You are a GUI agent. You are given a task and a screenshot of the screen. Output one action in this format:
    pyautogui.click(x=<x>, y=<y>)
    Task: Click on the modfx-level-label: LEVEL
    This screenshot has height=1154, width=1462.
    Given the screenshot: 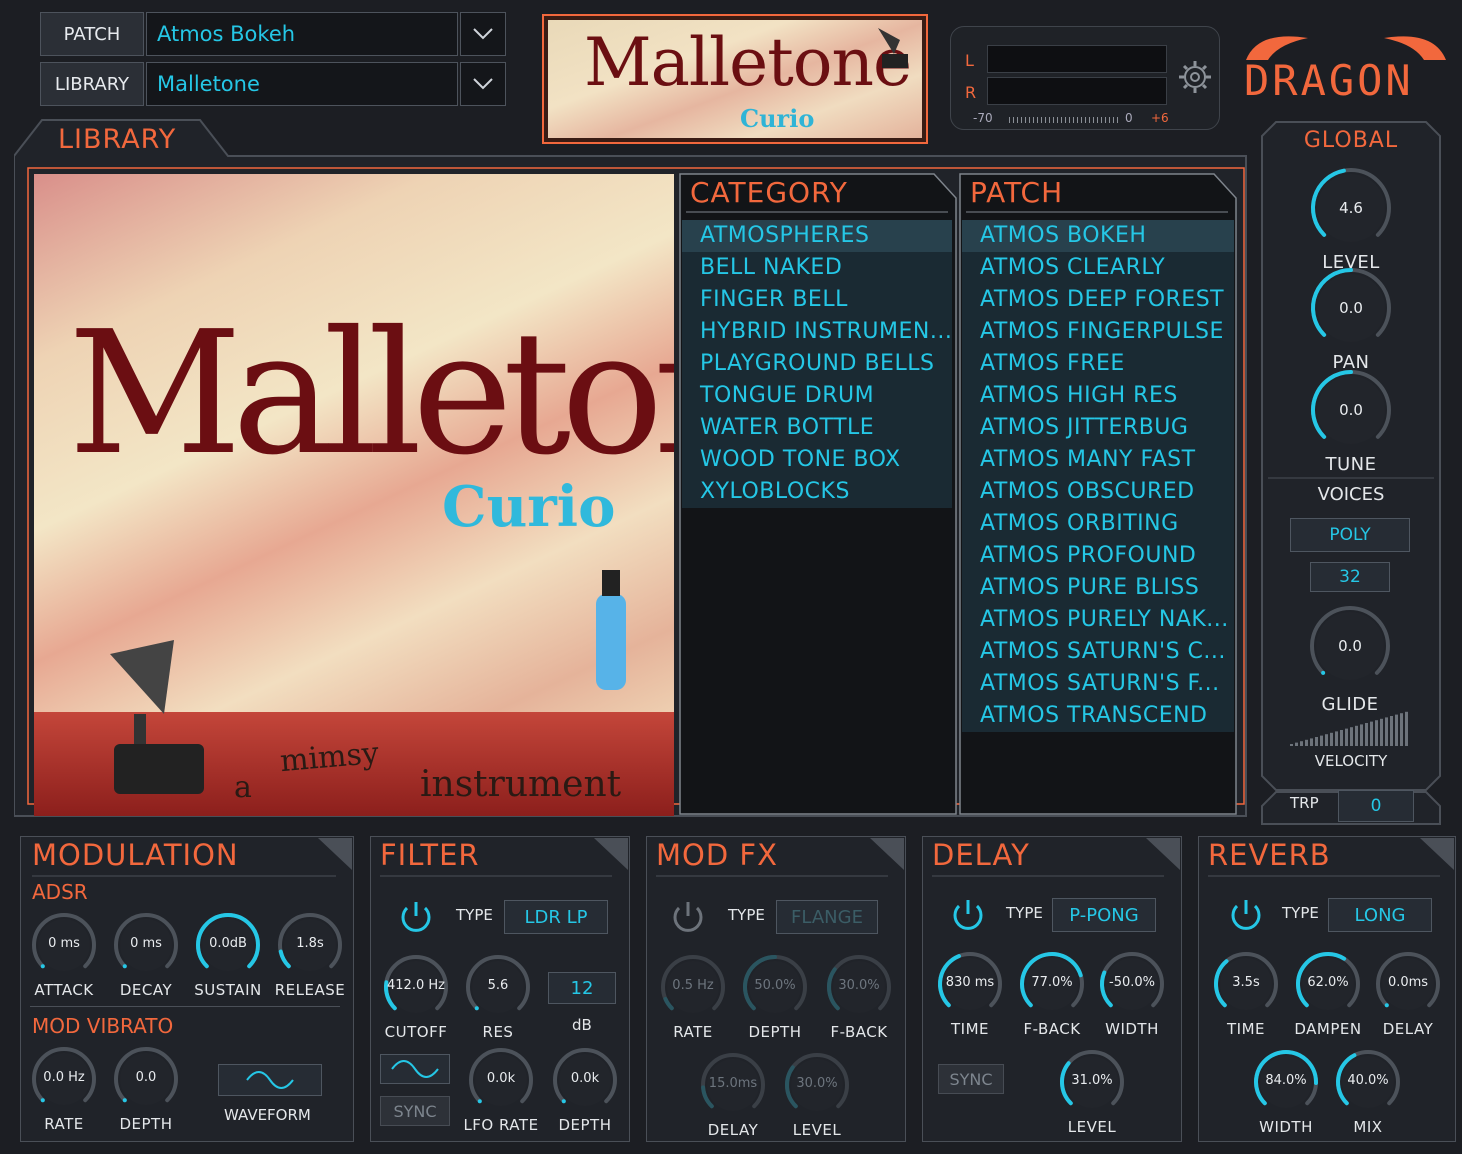 What is the action you would take?
    pyautogui.click(x=817, y=1130)
    